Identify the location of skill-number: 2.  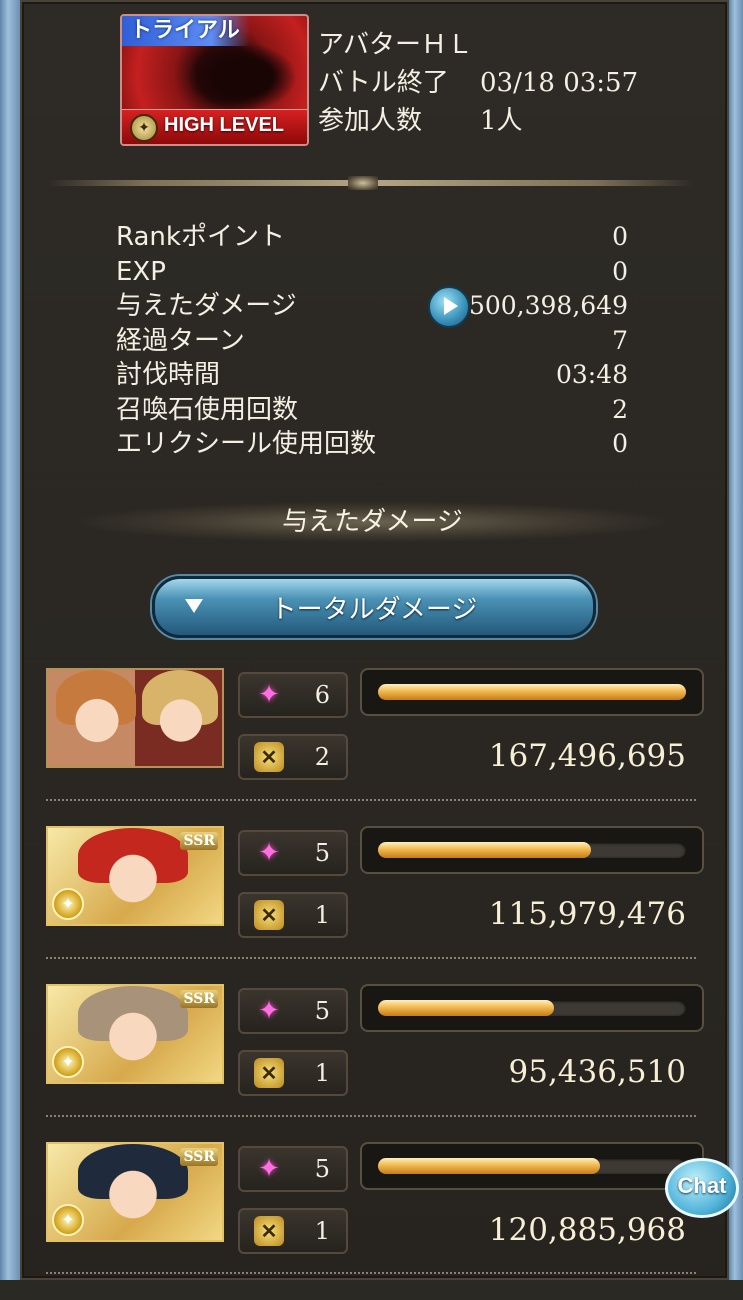
(322, 757).